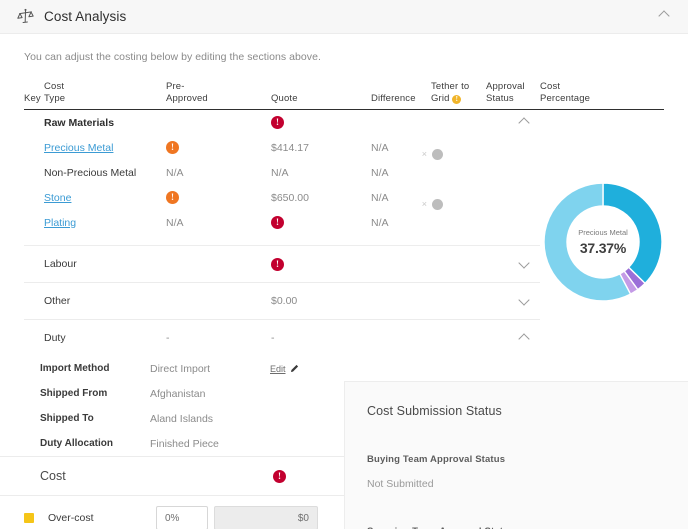 The height and width of the screenshot is (529, 688). I want to click on section-quote: -, so click(273, 338).